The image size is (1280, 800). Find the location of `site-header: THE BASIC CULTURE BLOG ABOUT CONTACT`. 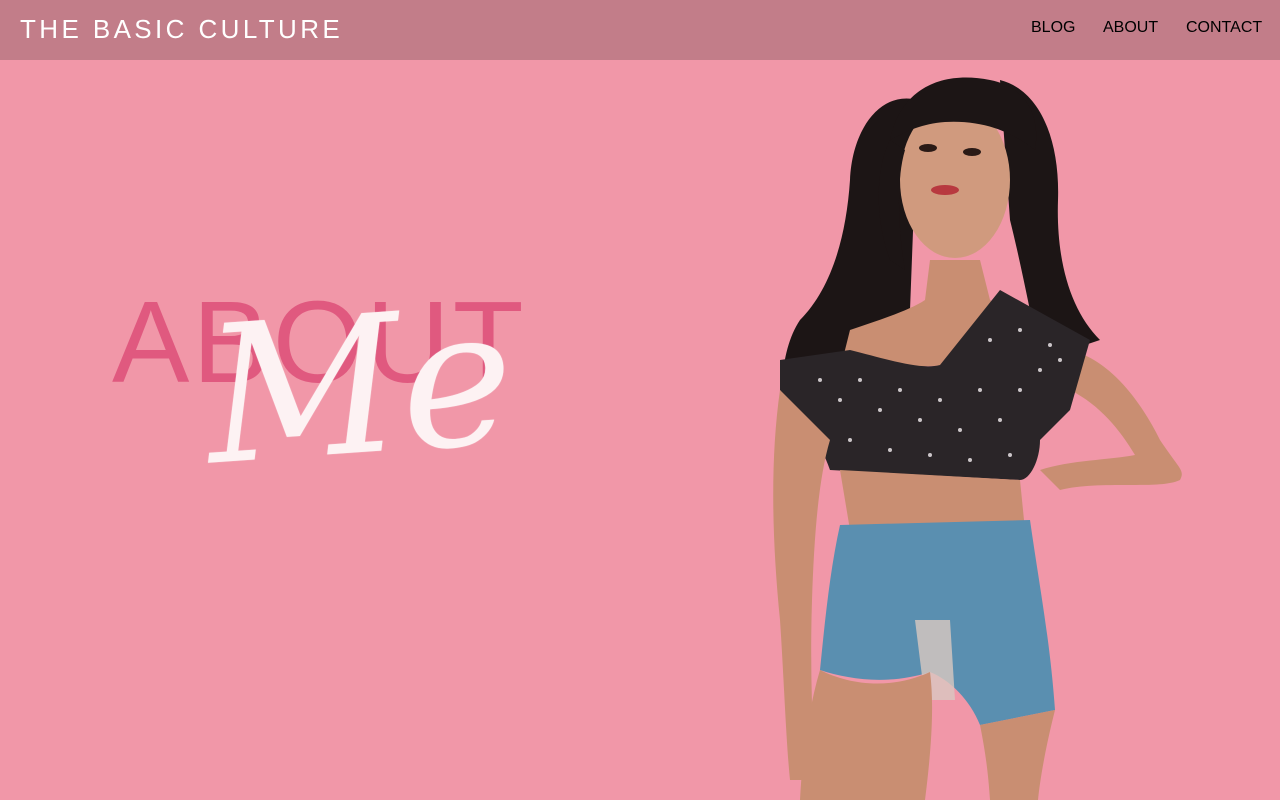

site-header: THE BASIC CULTURE BLOG ABOUT CONTACT is located at coordinates (640, 30).